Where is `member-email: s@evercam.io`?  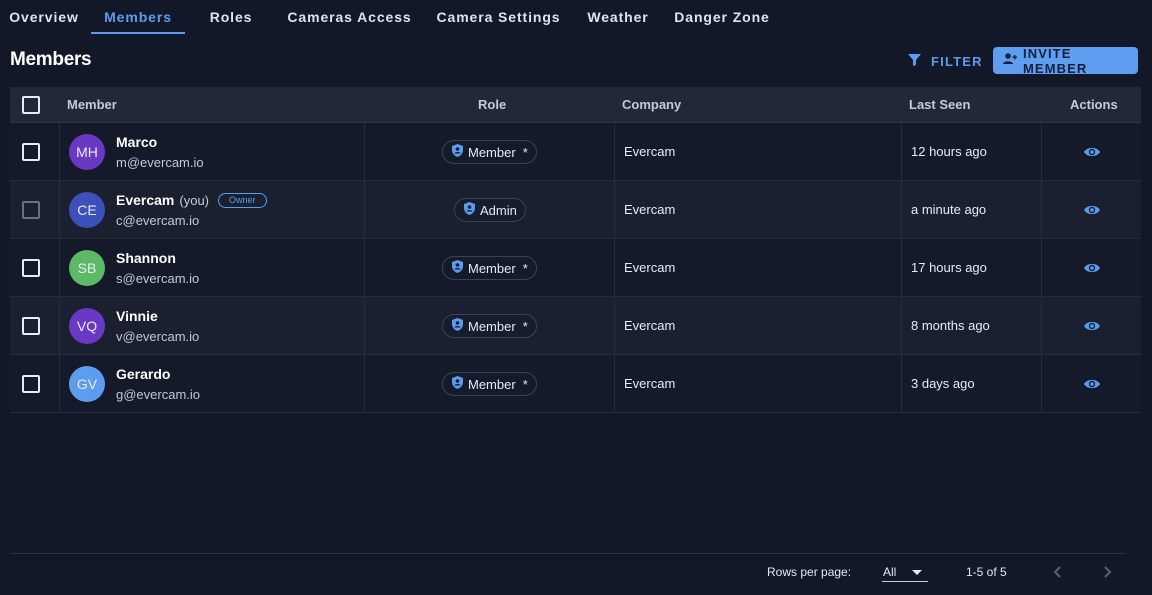
member-email: s@evercam.io is located at coordinates (158, 278).